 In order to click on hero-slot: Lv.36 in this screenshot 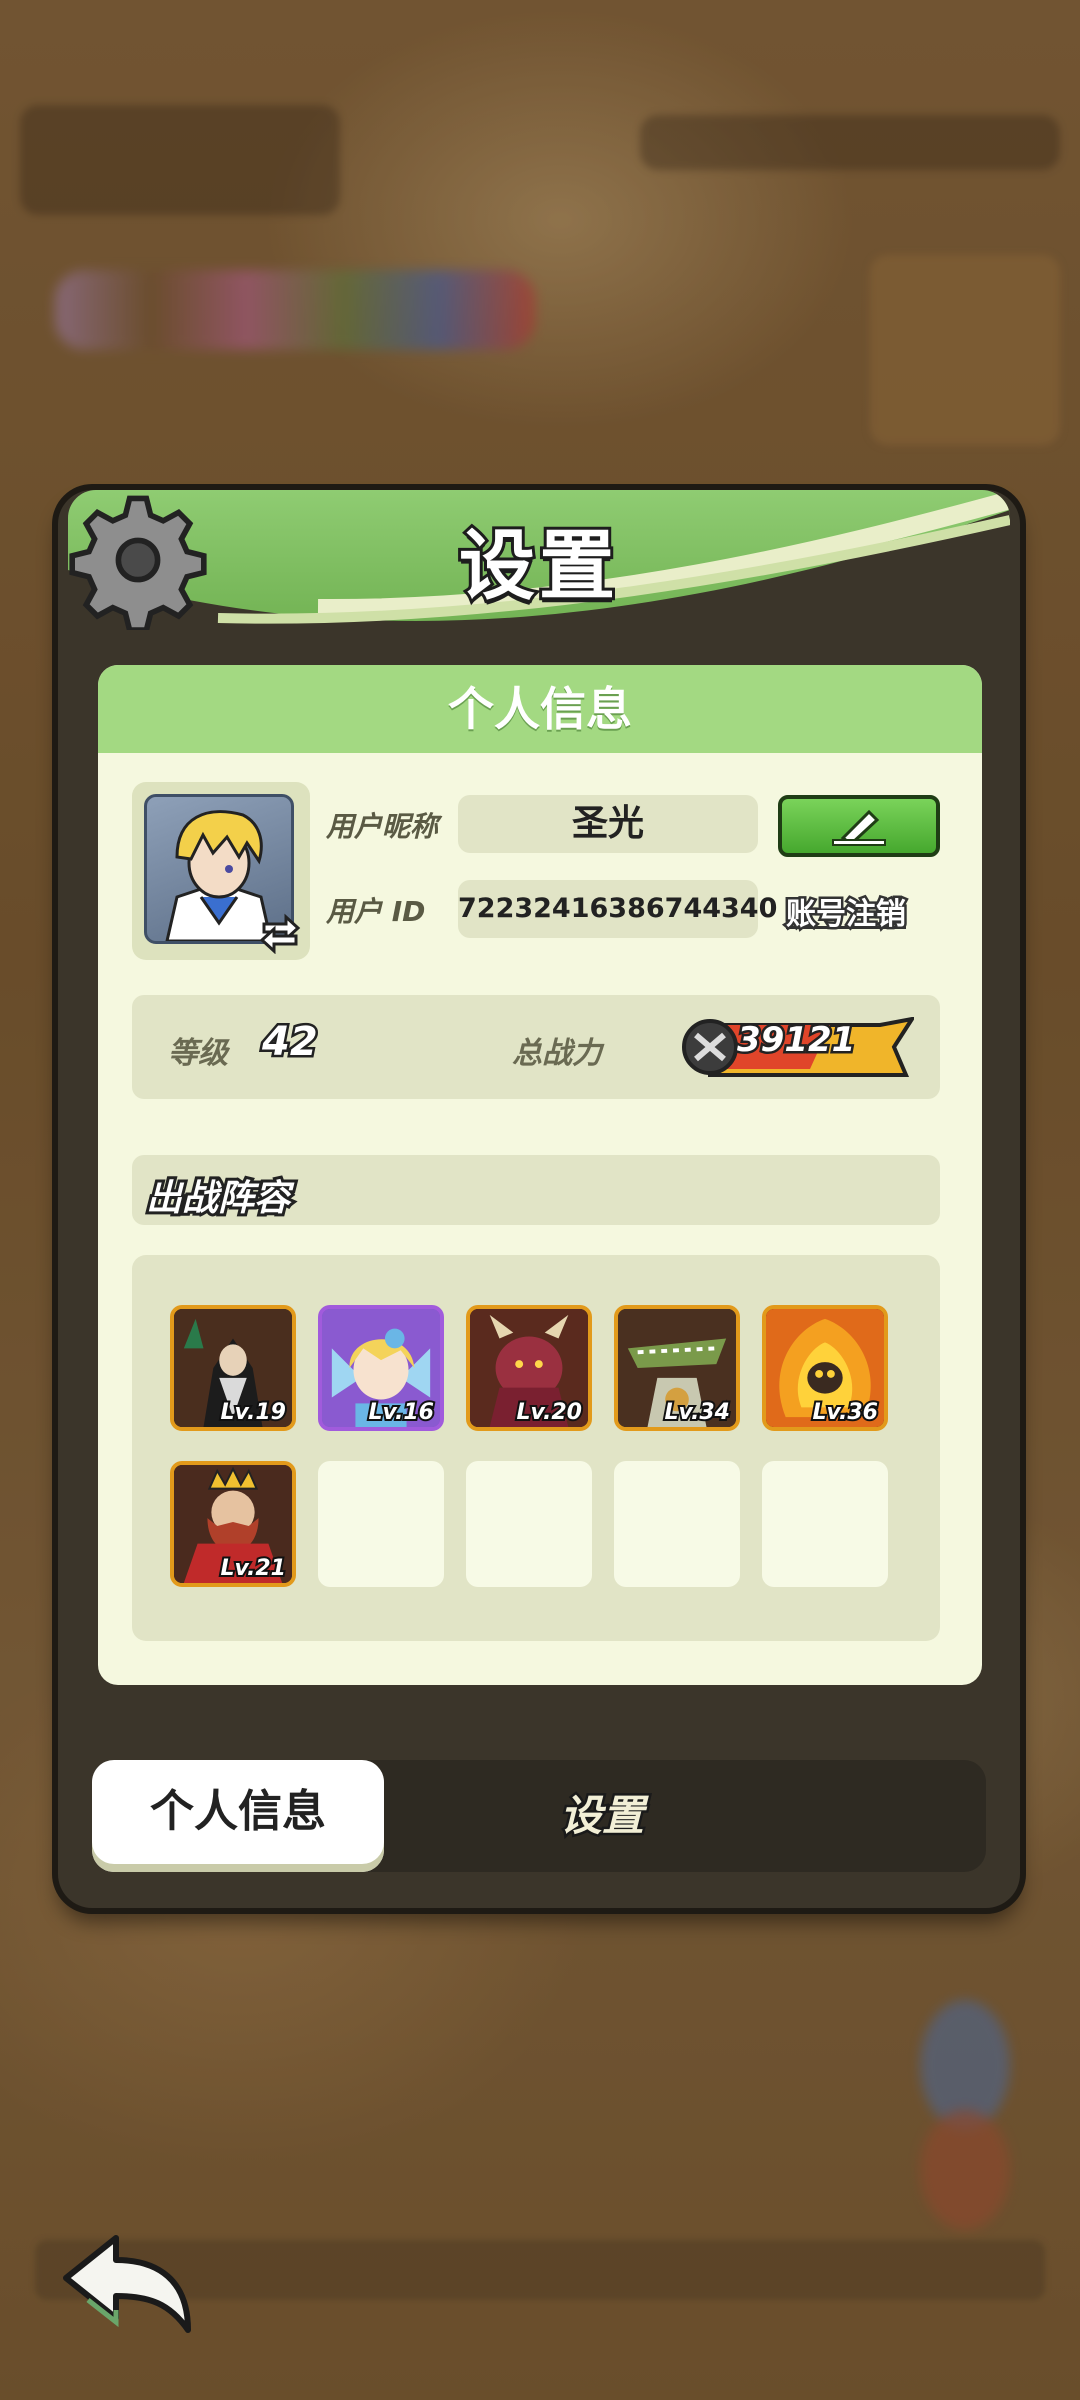, I will do `click(825, 1368)`.